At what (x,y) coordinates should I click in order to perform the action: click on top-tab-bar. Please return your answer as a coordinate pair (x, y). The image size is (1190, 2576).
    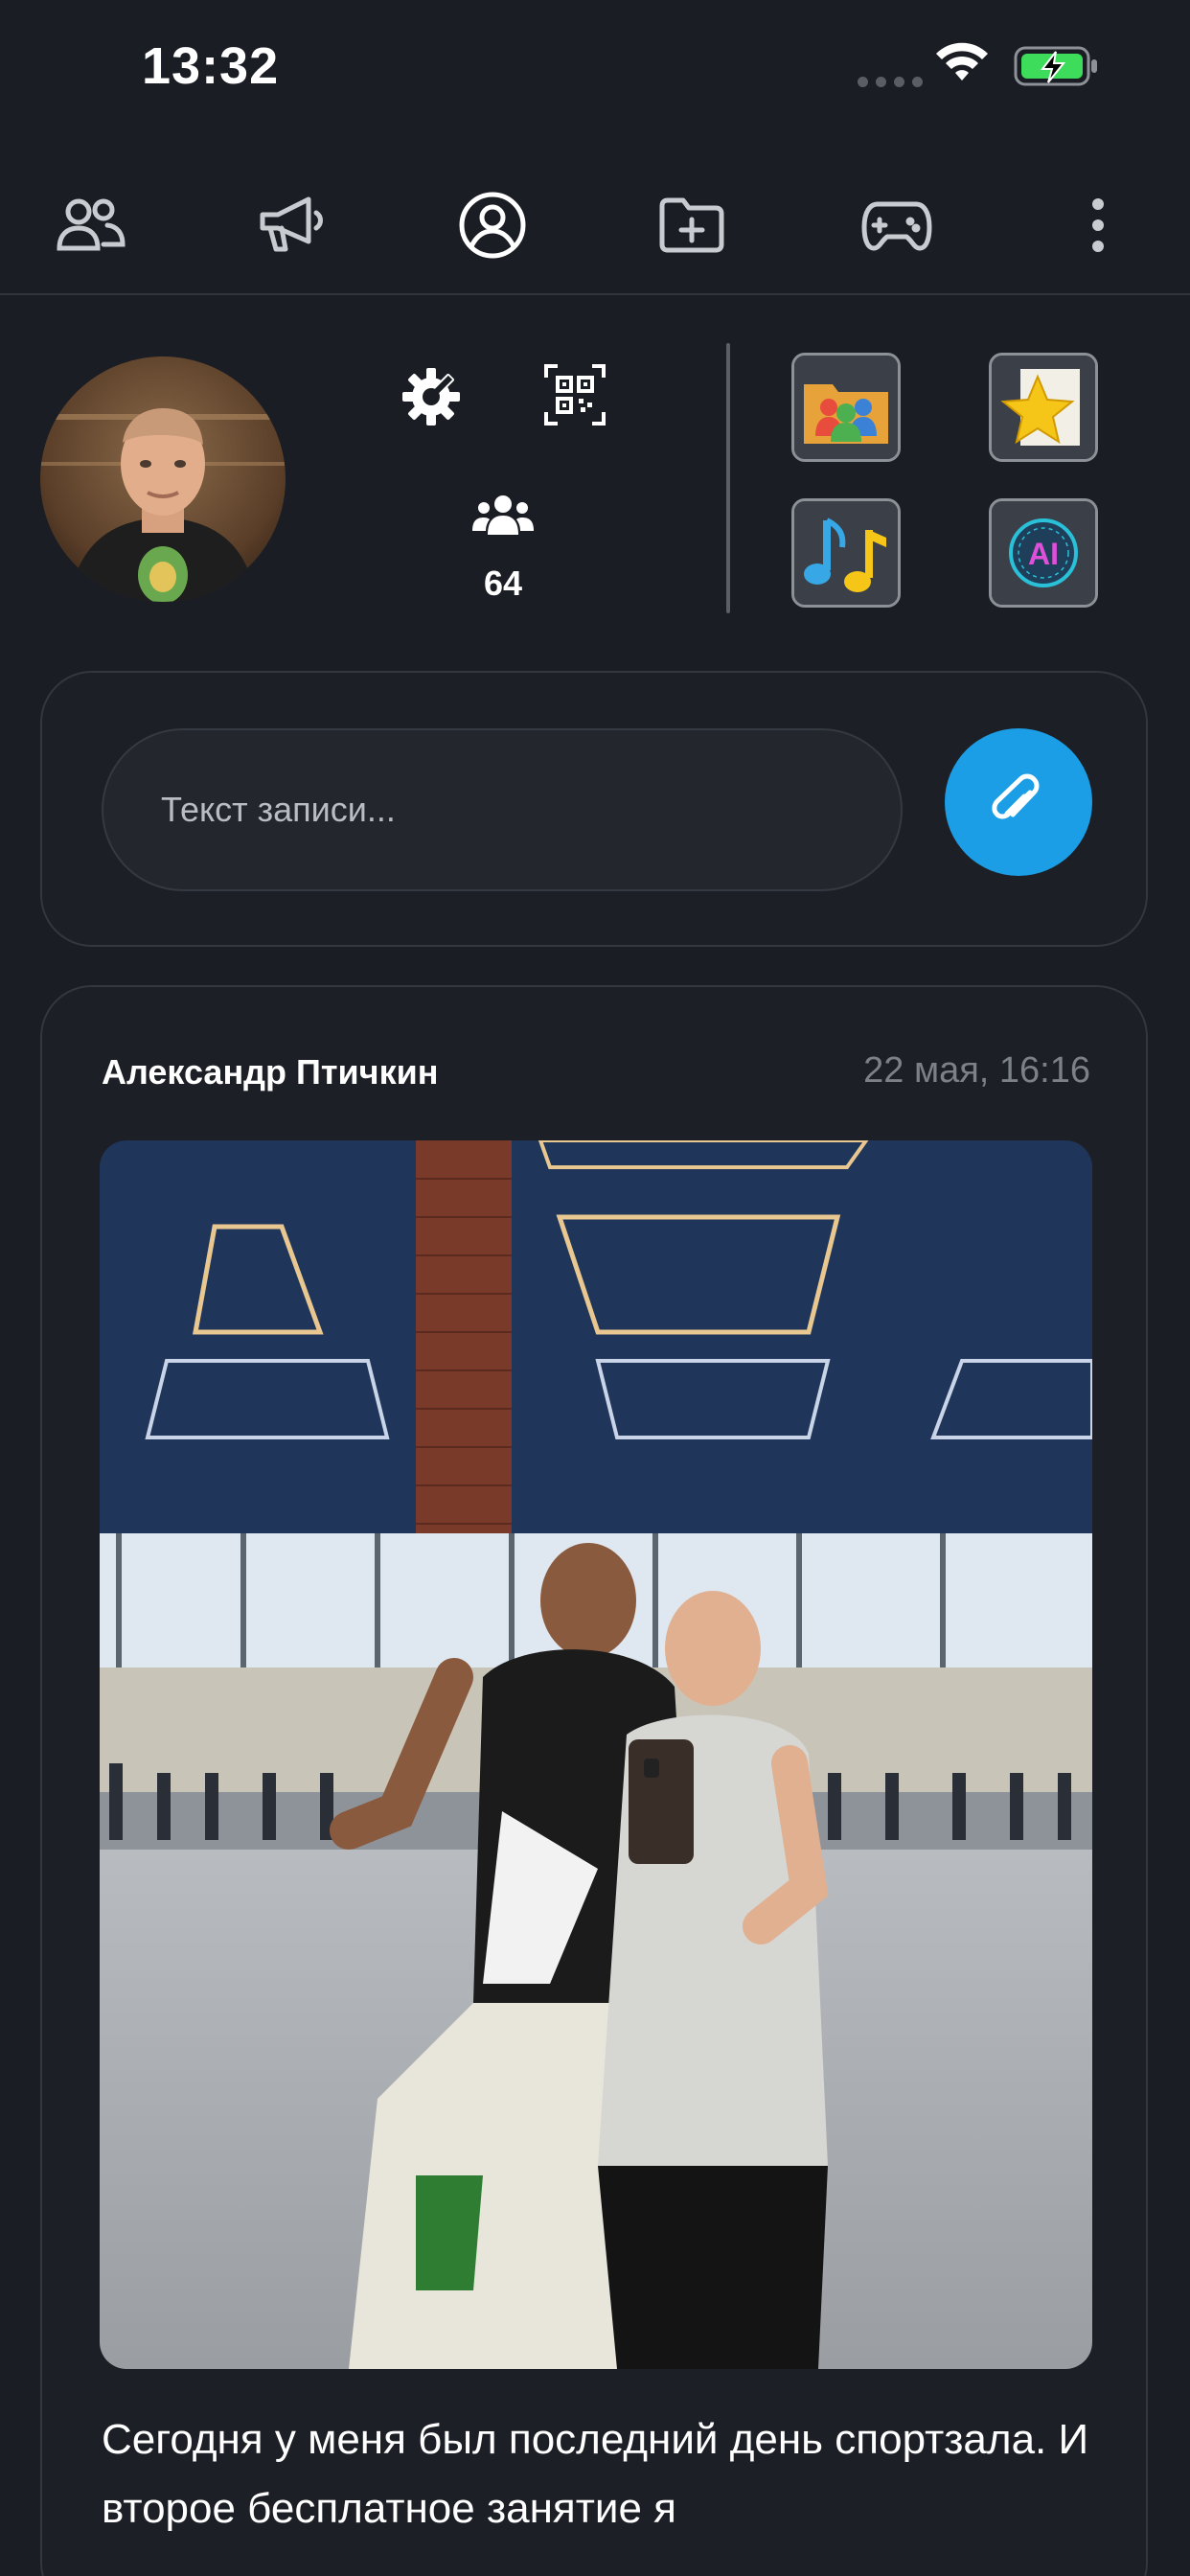
    Looking at the image, I should click on (595, 224).